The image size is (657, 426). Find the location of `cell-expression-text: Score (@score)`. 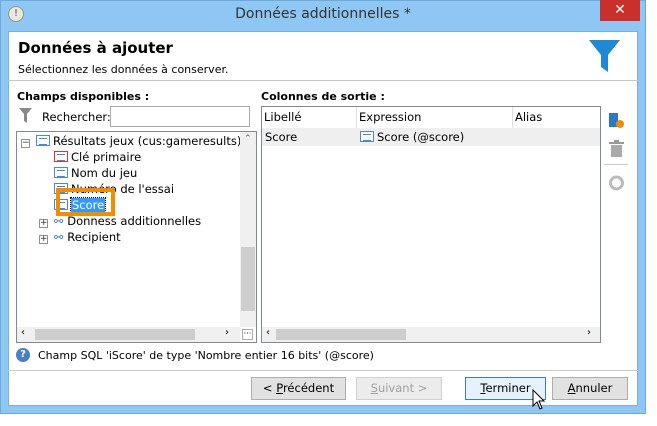

cell-expression-text: Score (@score) is located at coordinates (421, 137).